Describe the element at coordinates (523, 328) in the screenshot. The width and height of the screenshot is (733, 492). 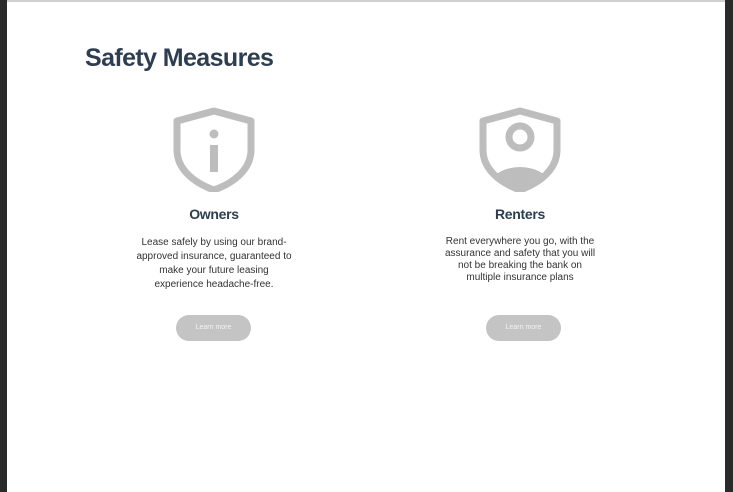
I see `renters-learn-more-button: Learn more` at that location.